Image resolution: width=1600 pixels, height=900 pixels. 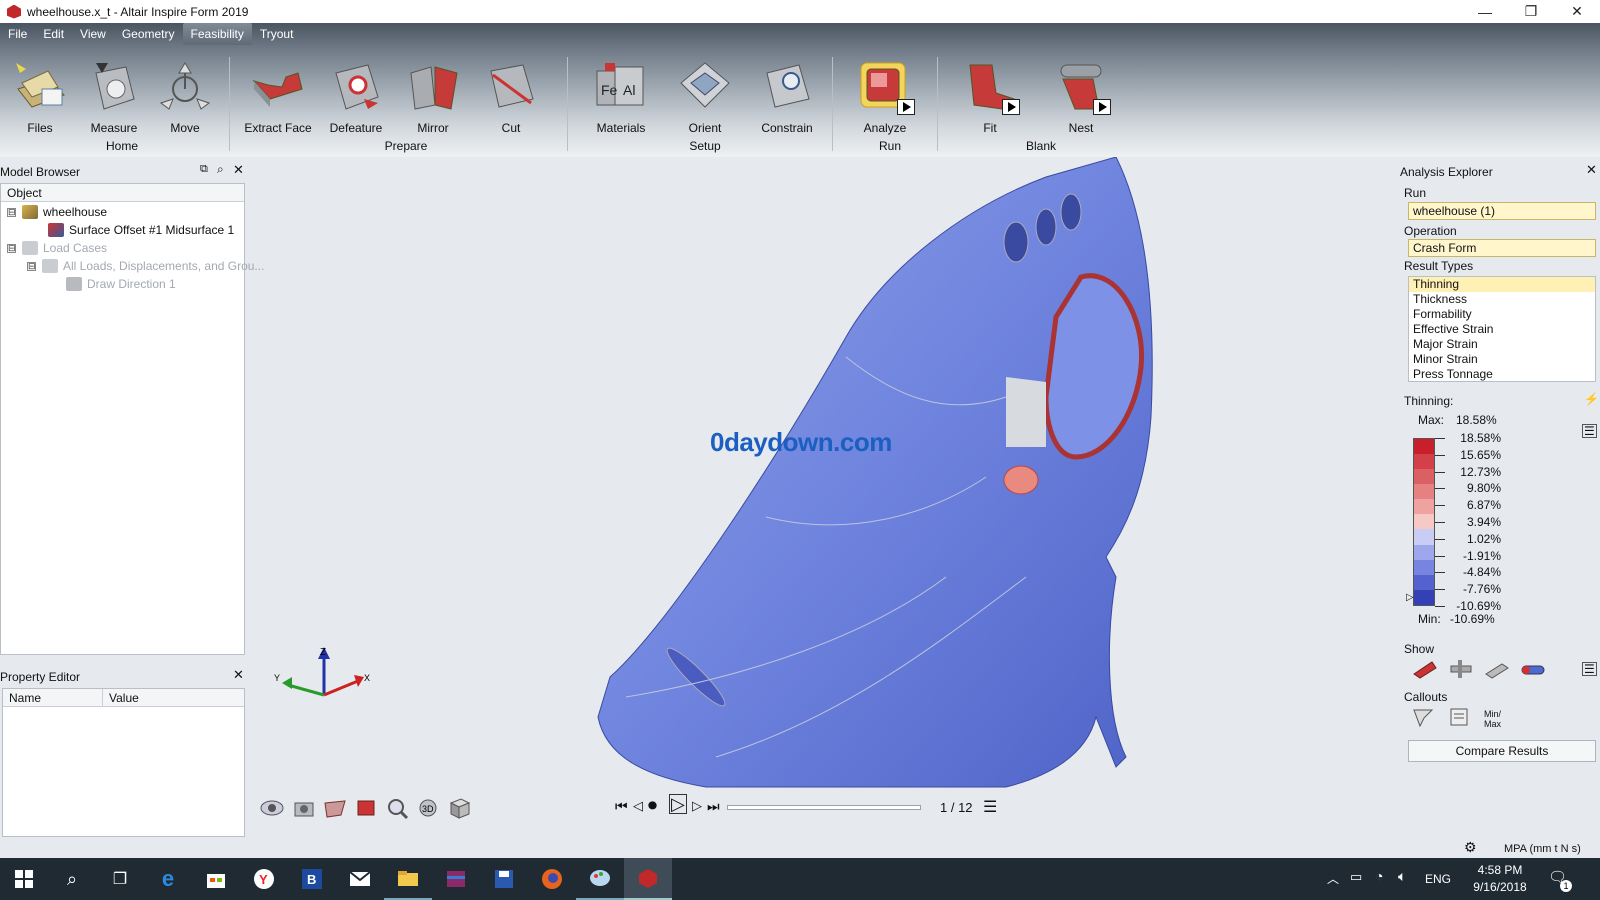 I want to click on legend-menu-icon: ☰, so click(x=1589, y=431).